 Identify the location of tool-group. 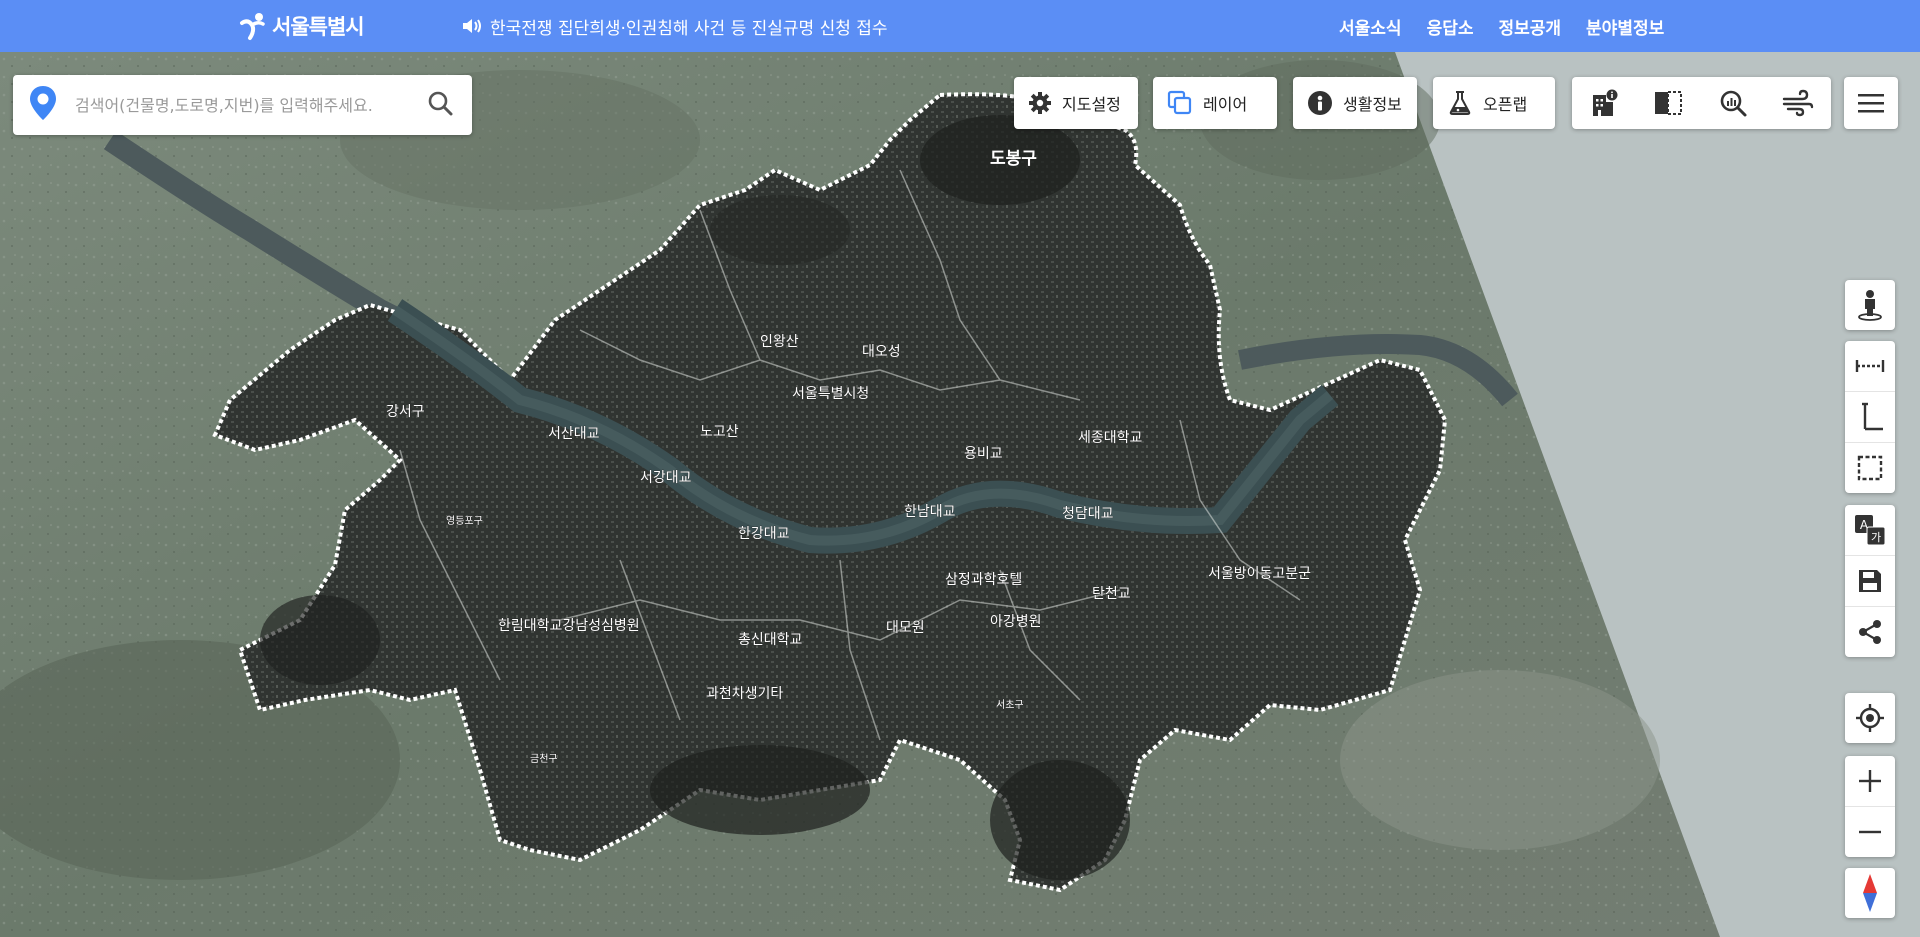
(1701, 103).